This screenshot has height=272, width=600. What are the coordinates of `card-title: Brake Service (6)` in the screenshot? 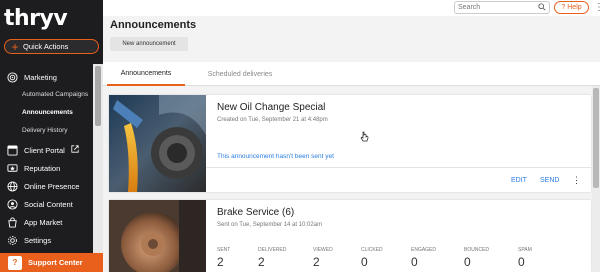 It's located at (256, 212).